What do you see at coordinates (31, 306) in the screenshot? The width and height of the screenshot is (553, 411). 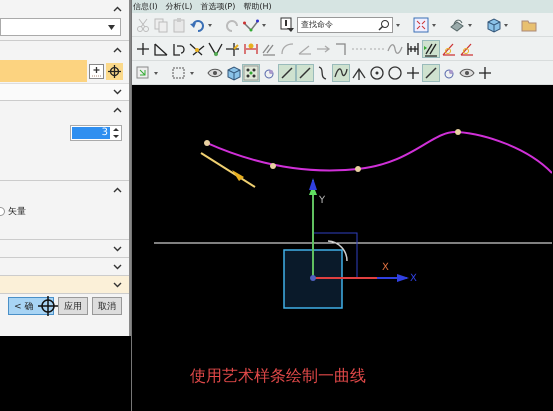 I see `dialog-button: < 确` at bounding box center [31, 306].